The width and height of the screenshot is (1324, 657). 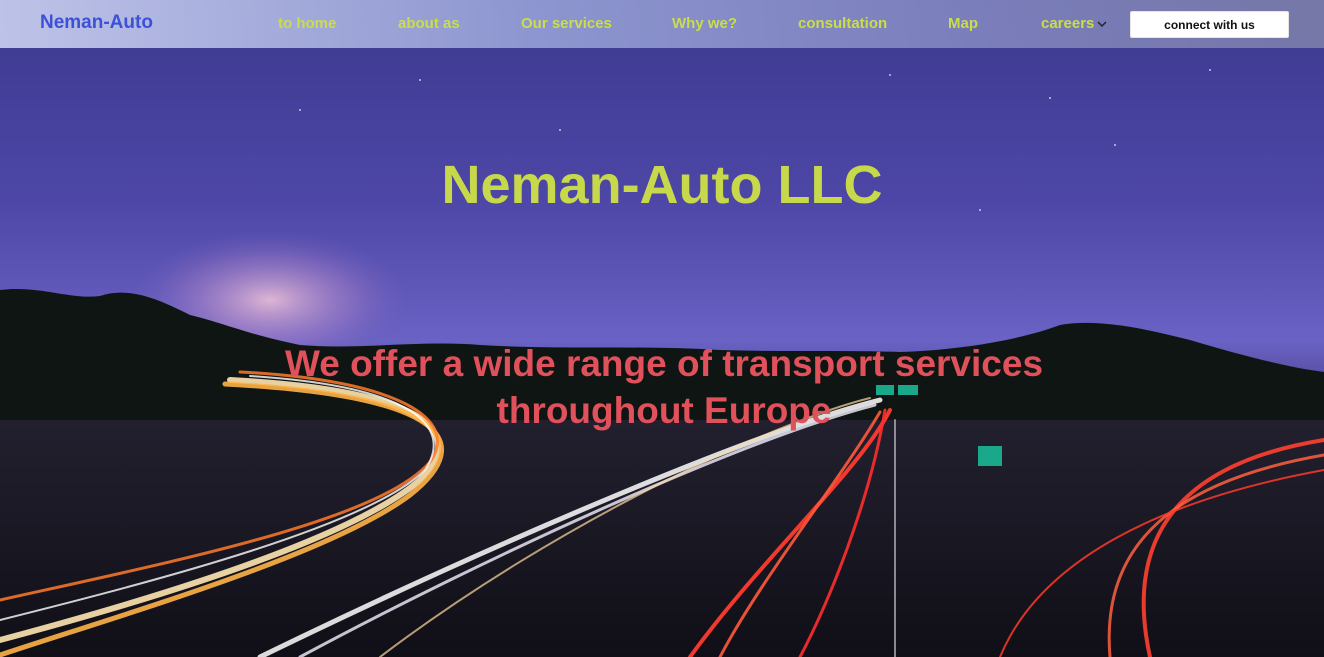 I want to click on chevron-down-icon, so click(x=1102, y=24).